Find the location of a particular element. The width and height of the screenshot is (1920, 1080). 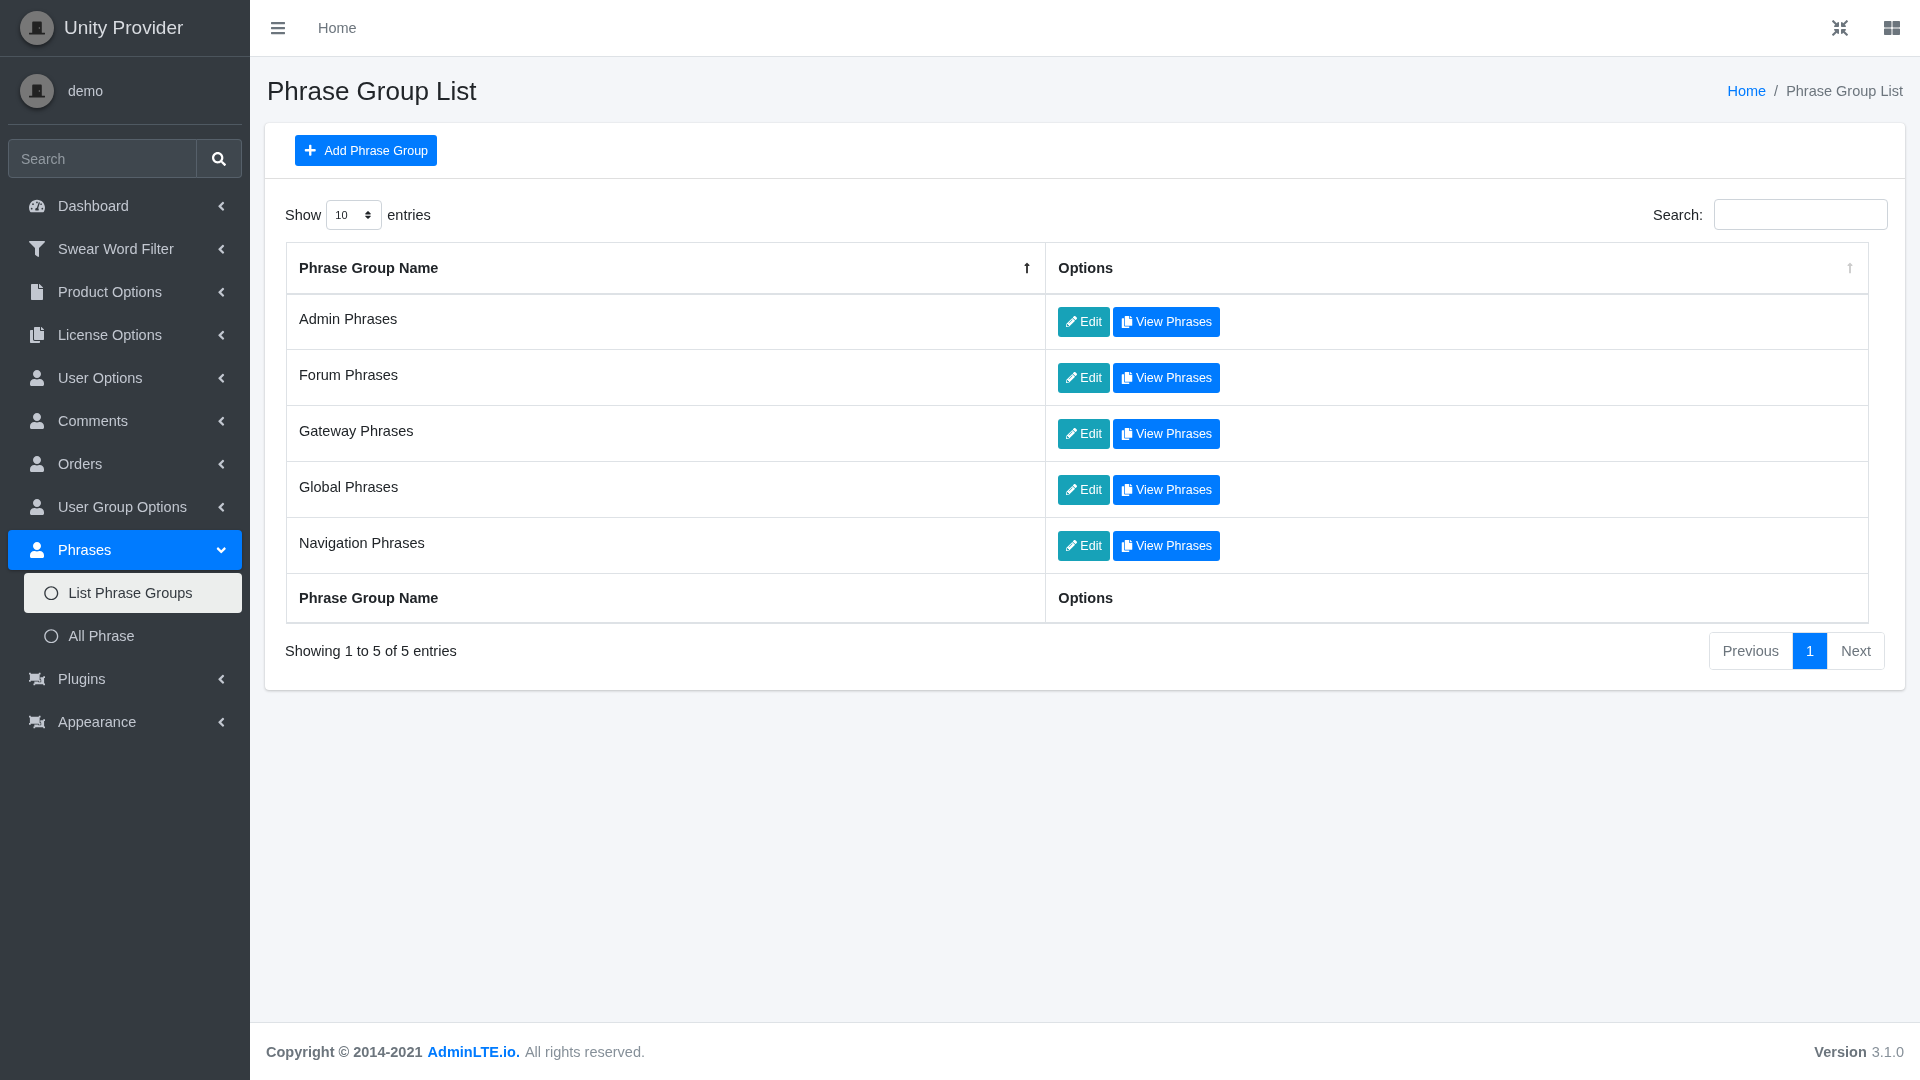

table-cell: Gateway Phrases is located at coordinates (356, 430).